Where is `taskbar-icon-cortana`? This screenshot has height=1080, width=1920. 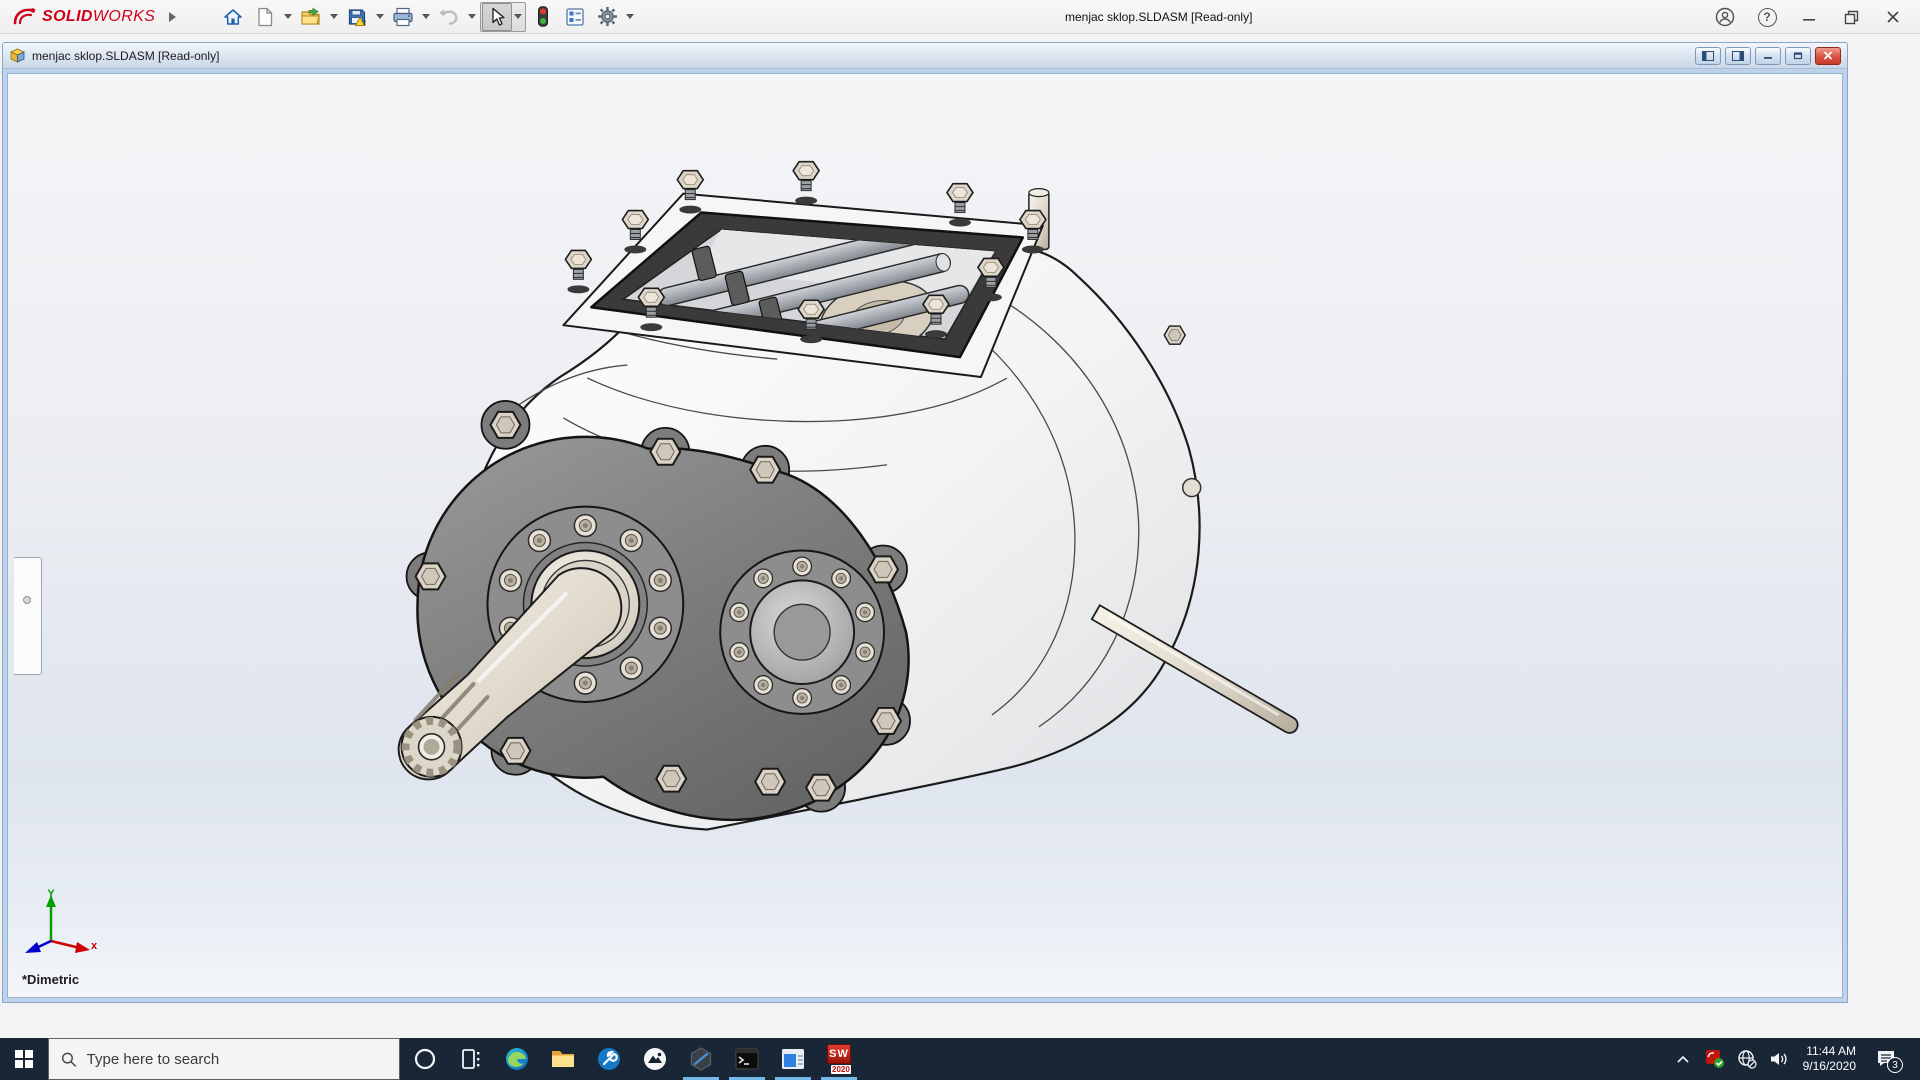 taskbar-icon-cortana is located at coordinates (425, 1059).